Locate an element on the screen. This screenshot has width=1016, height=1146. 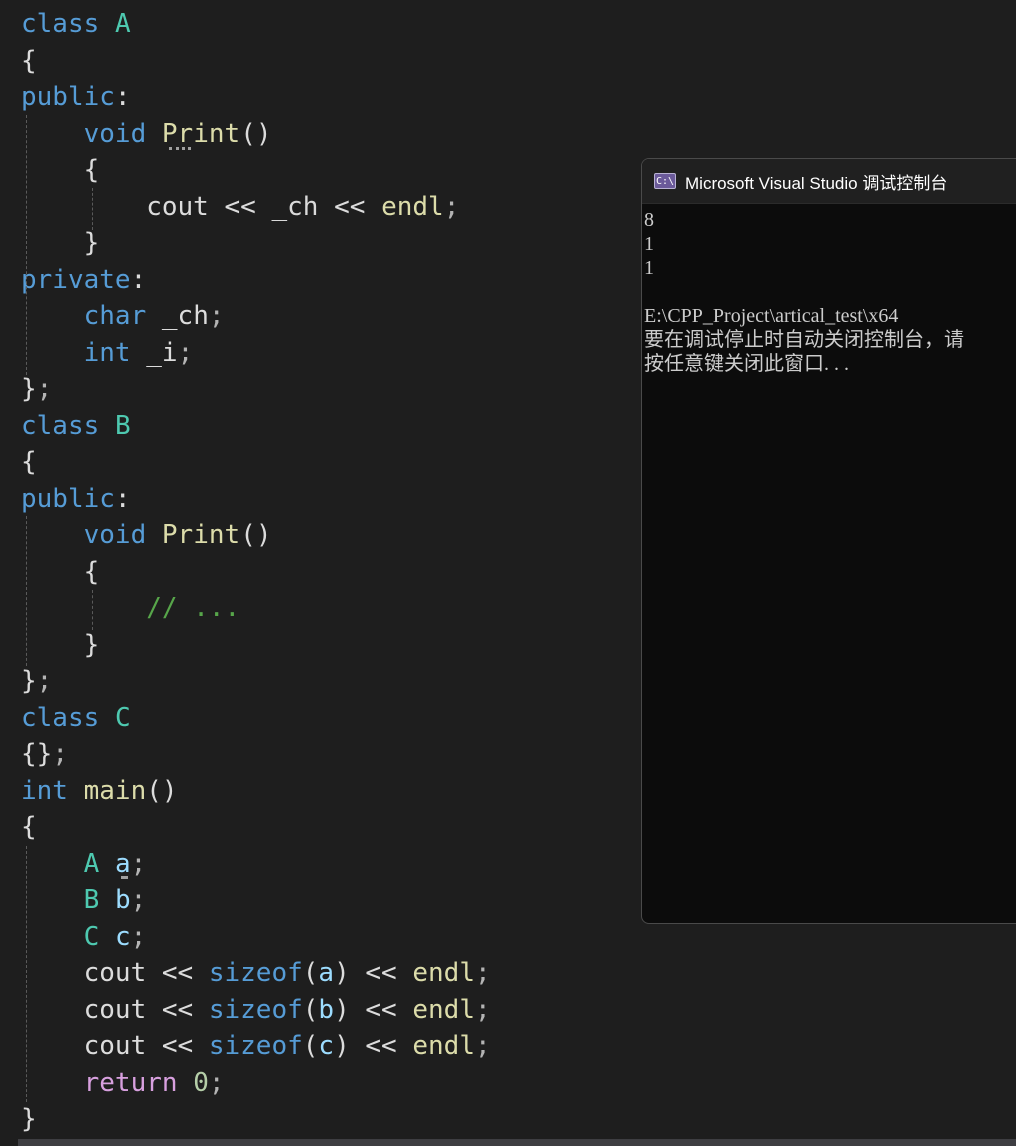
code-line: cout << sizeof(c) << endl; is located at coordinates (256, 1046).